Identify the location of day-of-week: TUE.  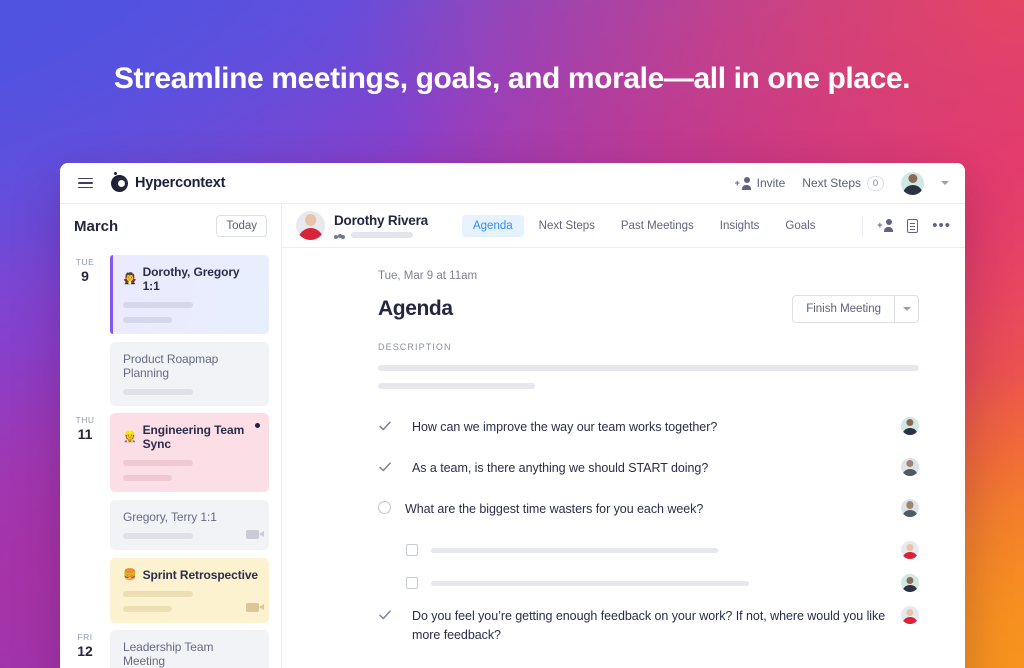
(85, 262).